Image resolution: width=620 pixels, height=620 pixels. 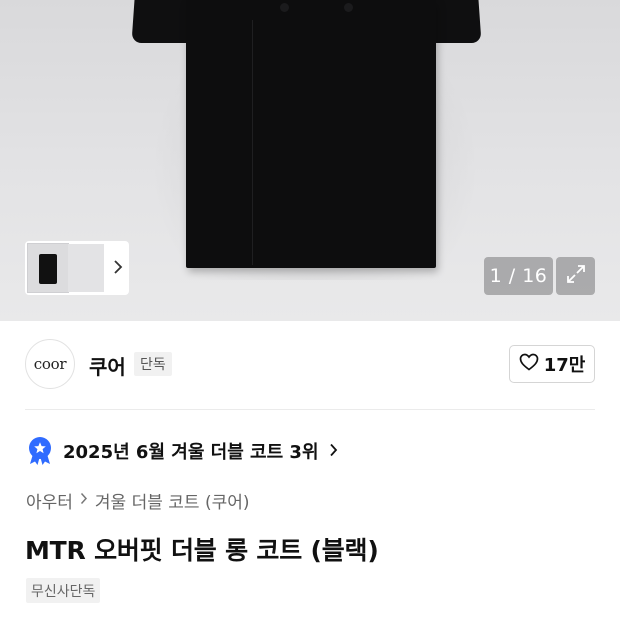 I want to click on brand-name: 쿠어, so click(x=107, y=365).